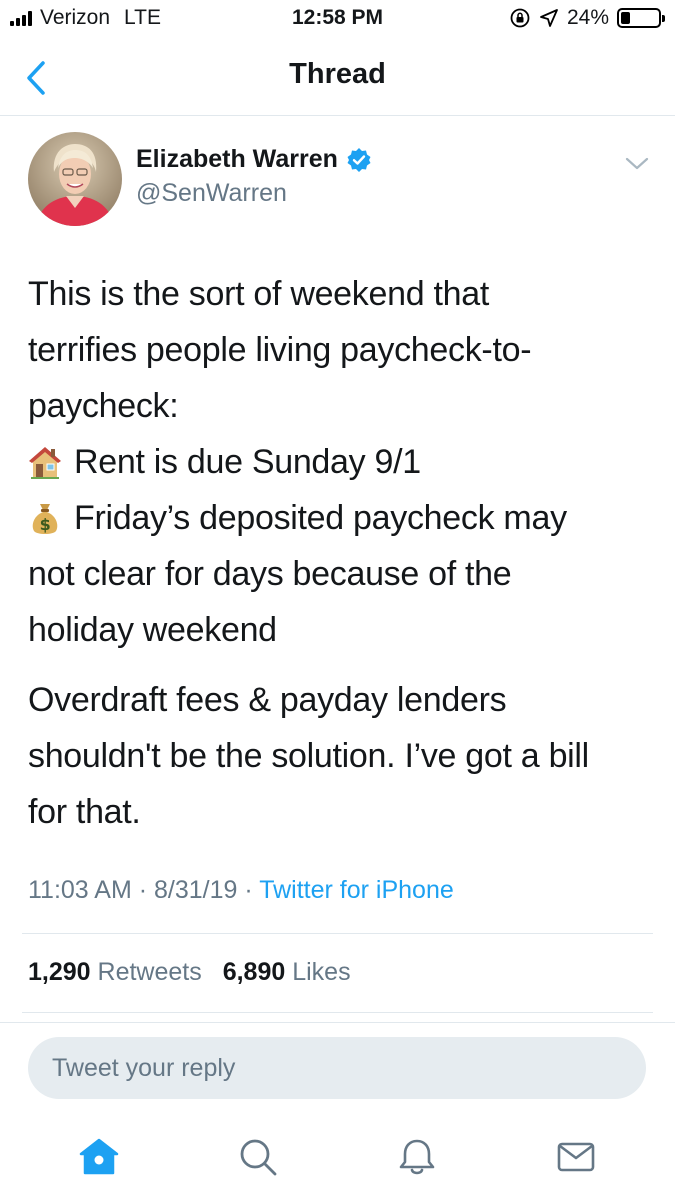 This screenshot has height=1200, width=675. I want to click on reply-bar: Tweet your reply, so click(337, 1068).